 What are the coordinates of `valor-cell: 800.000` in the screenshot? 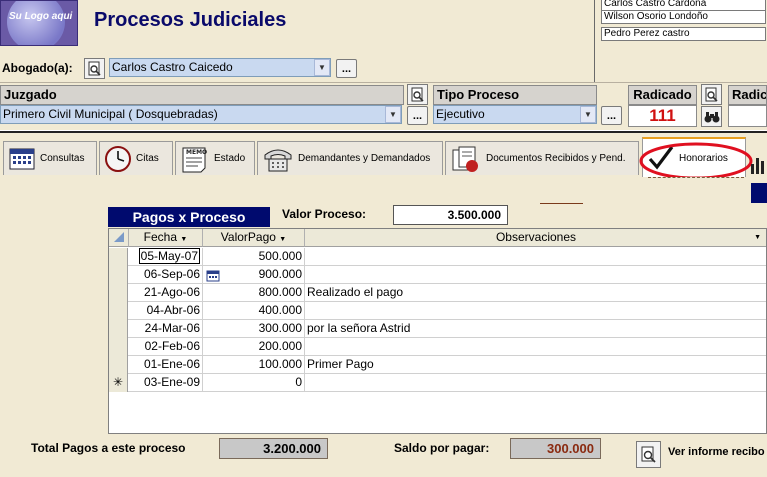 It's located at (254, 293).